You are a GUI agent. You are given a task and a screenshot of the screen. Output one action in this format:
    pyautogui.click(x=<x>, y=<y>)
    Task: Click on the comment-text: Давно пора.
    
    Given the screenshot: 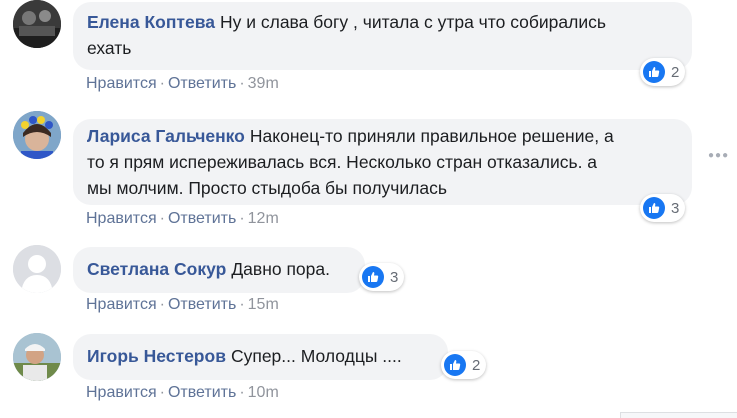 What is the action you would take?
    pyautogui.click(x=280, y=269)
    